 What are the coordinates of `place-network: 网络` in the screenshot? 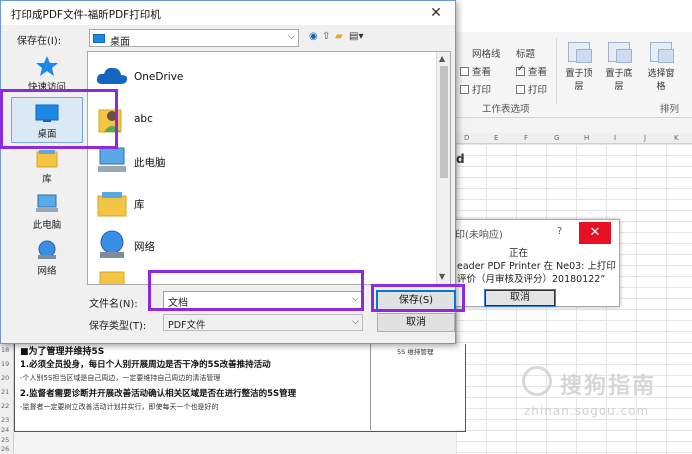 It's located at (47, 258).